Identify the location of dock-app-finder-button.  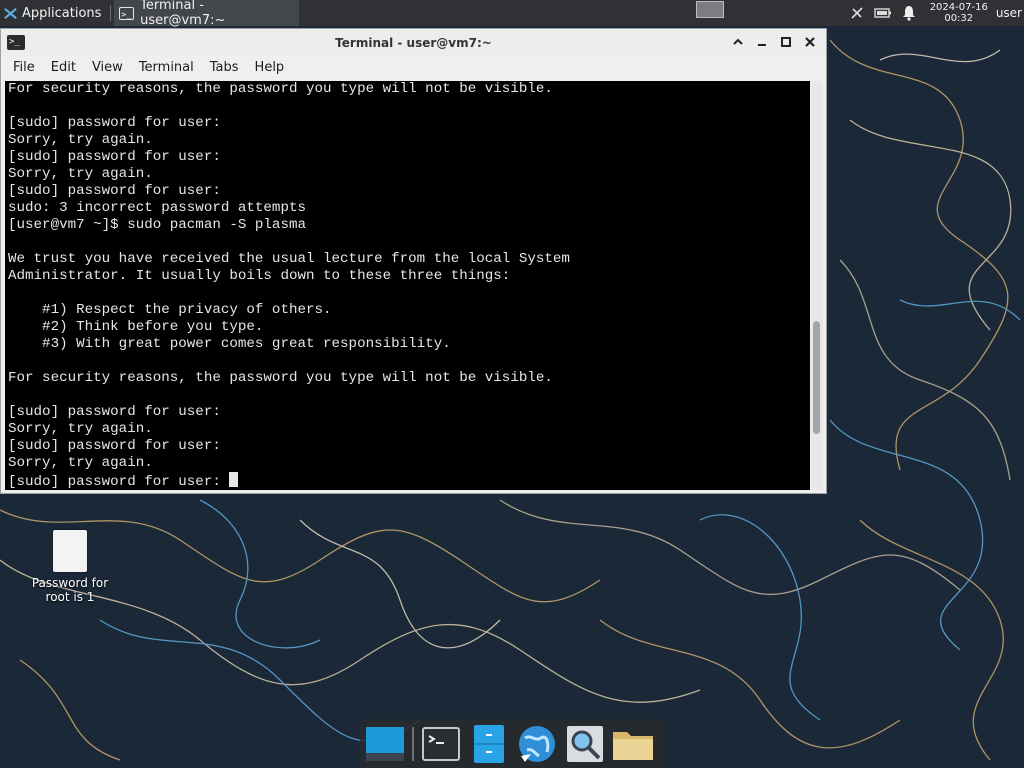
(585, 744).